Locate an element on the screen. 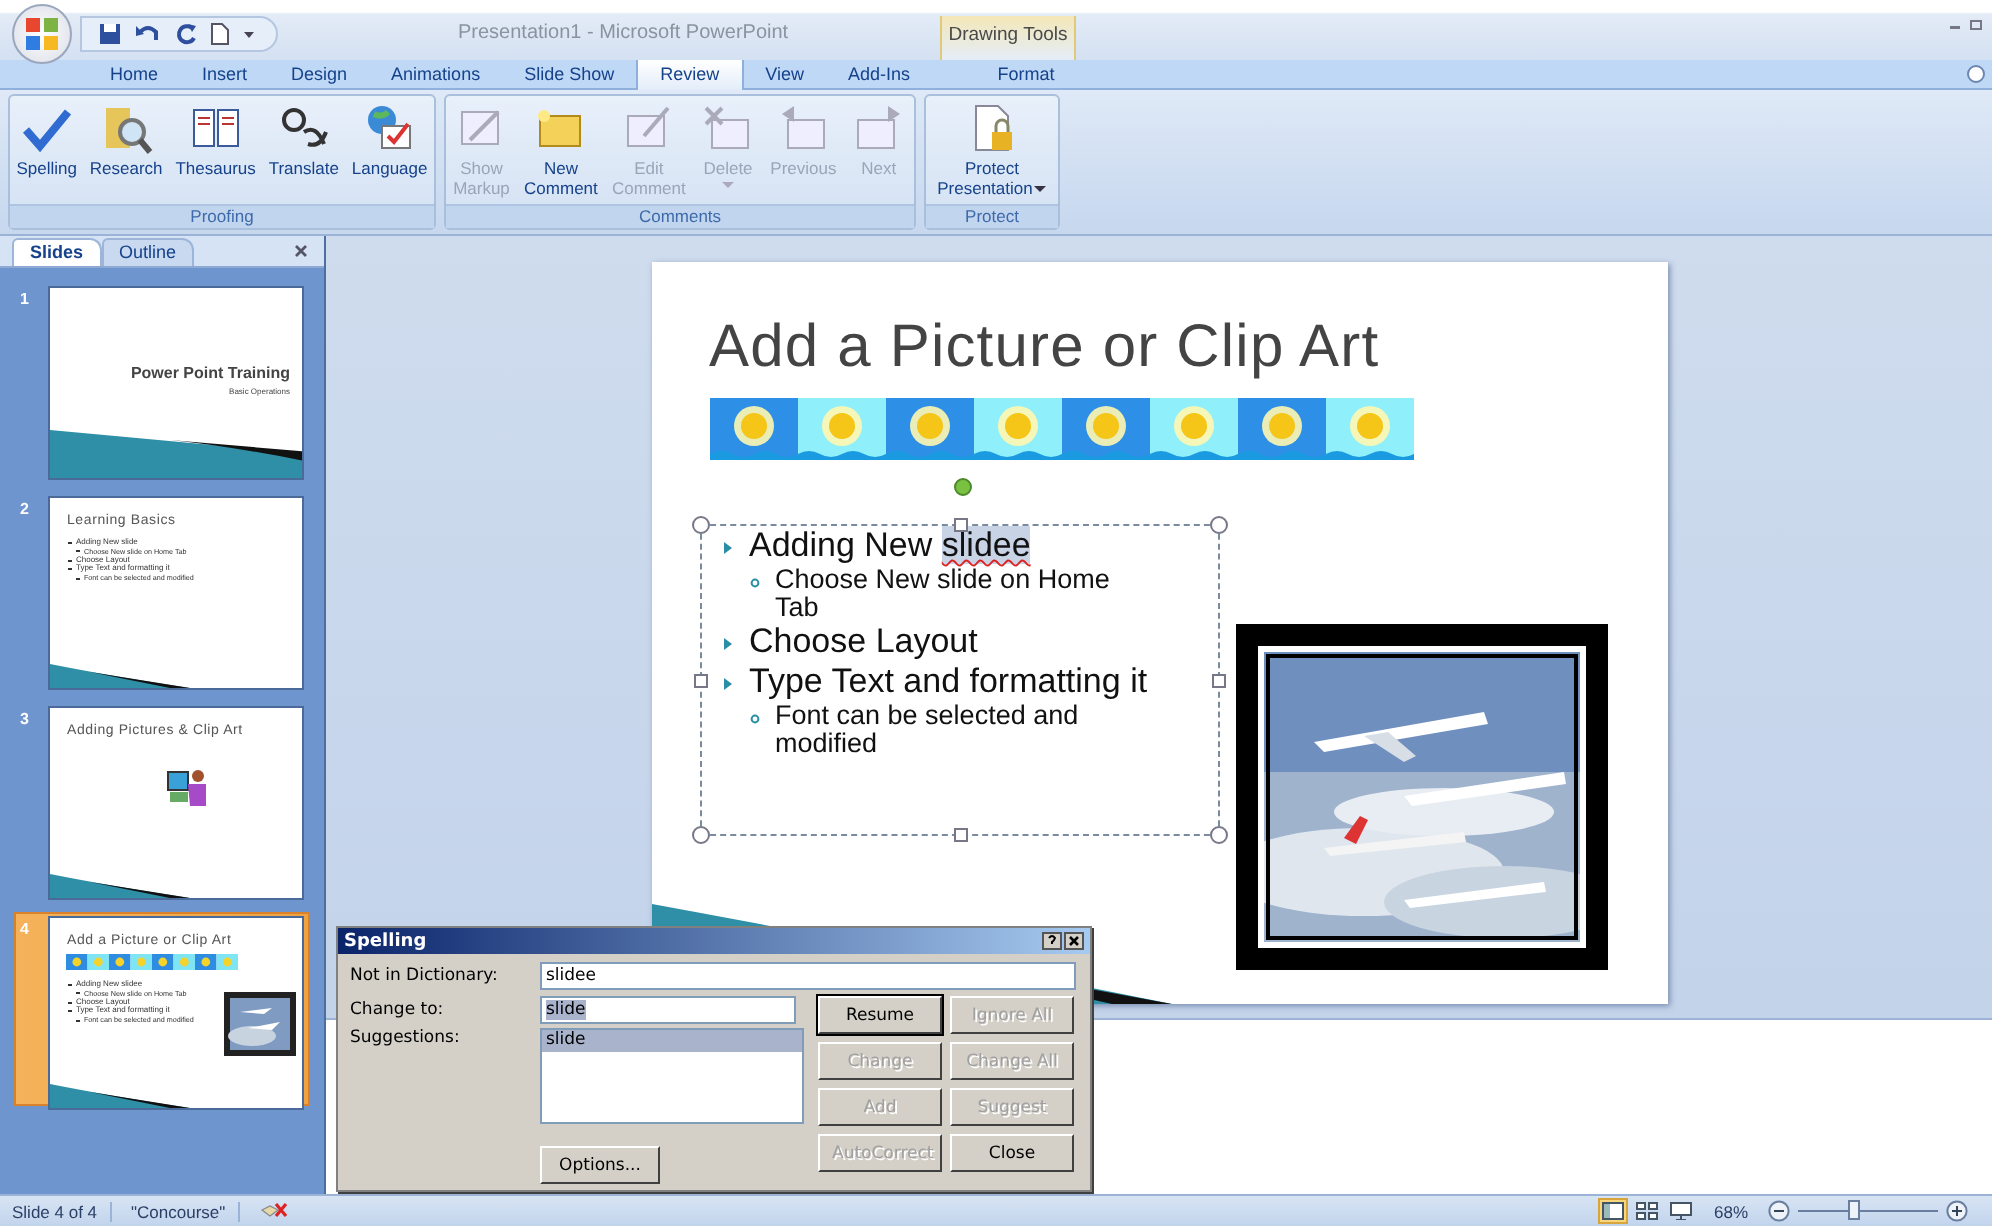 This screenshot has height=1226, width=1992. field-label: Suggestions: is located at coordinates (406, 1038).